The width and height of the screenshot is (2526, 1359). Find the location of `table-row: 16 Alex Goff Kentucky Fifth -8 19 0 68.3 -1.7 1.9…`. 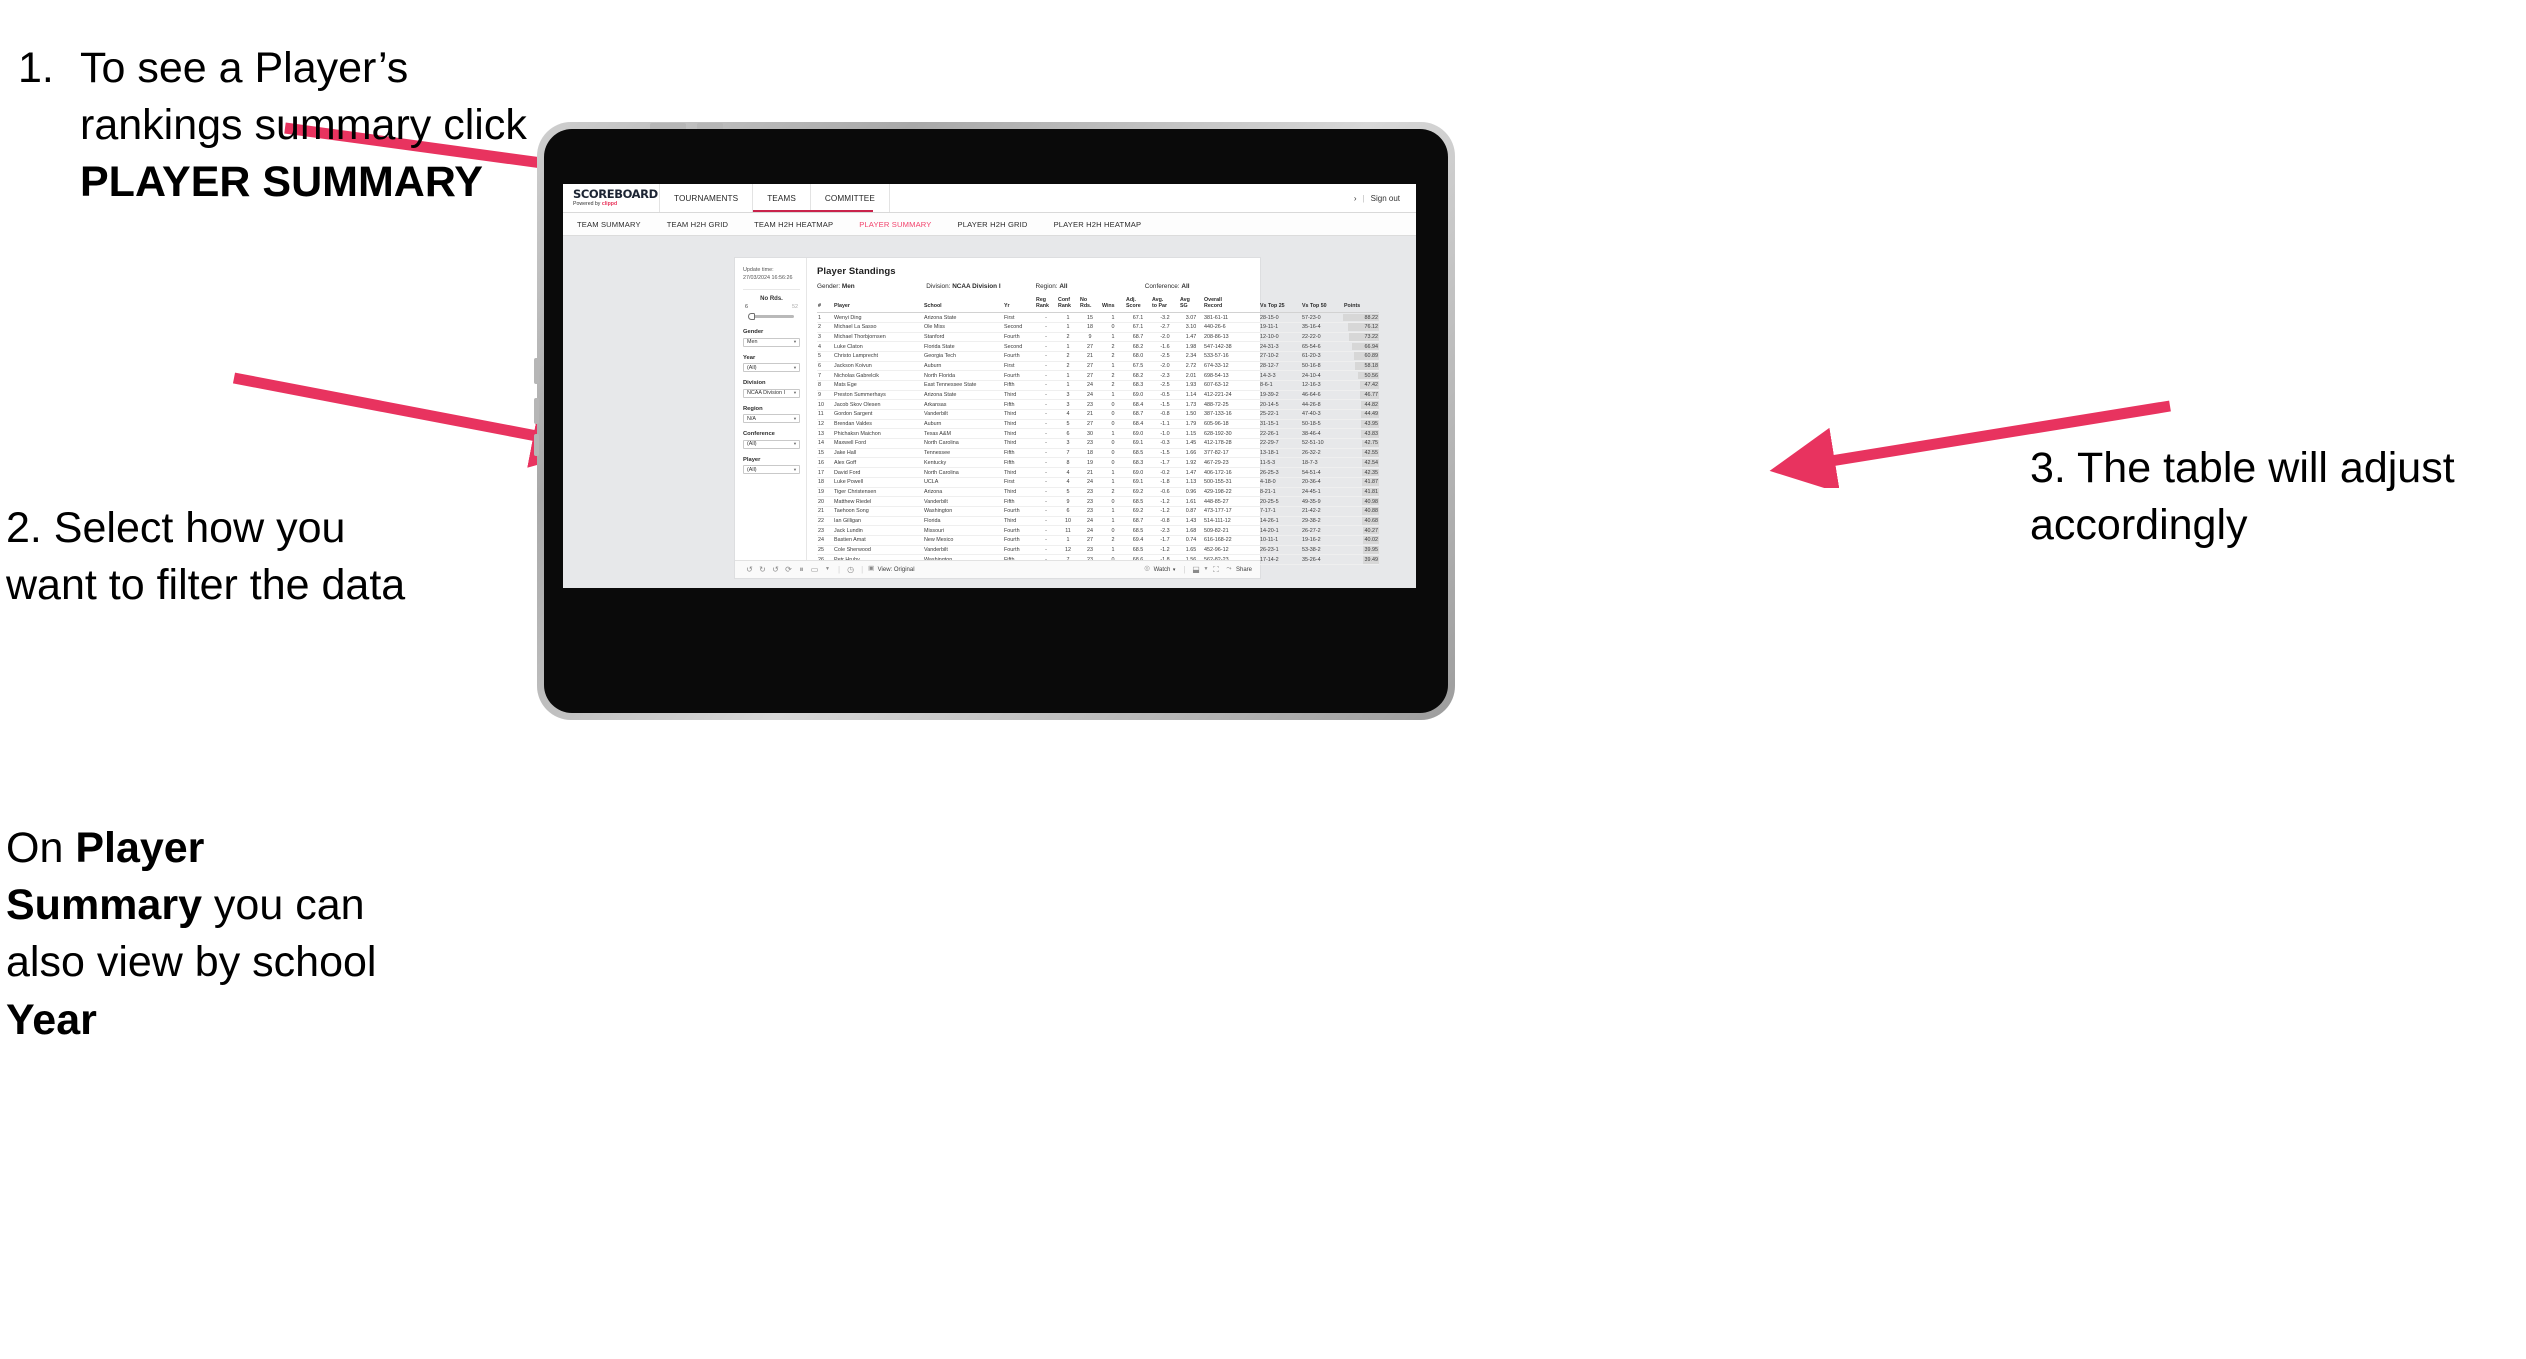

table-row: 16 Alex Goff Kentucky Fifth -8 19 0 68.3 -1.7 1.9… is located at coordinates (1098, 463).